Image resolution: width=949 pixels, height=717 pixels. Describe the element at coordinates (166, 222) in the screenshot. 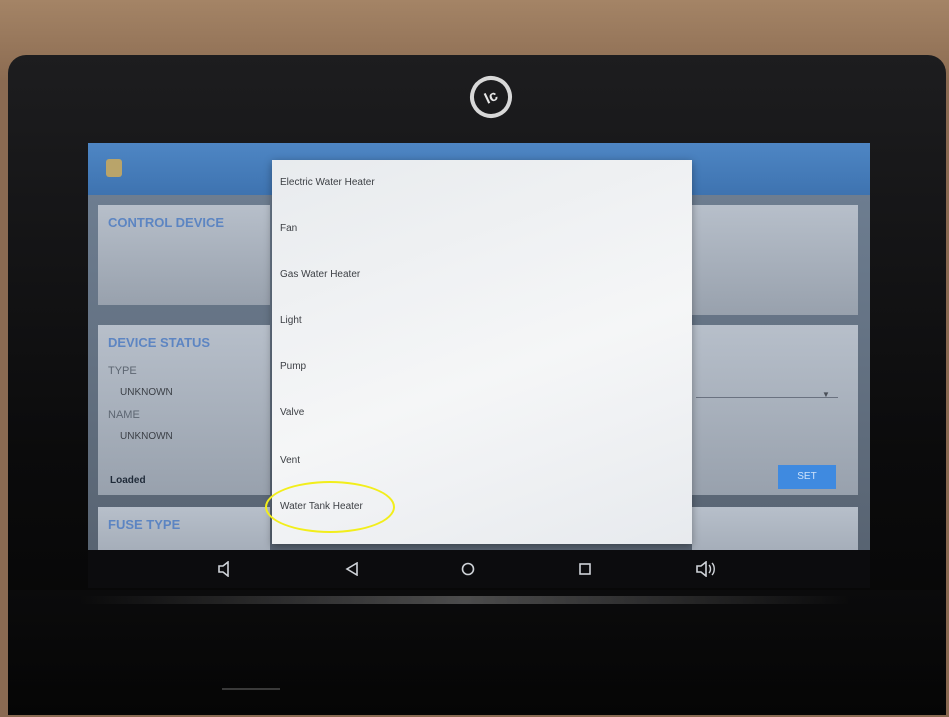

I see `control-device-title: CONTROL DEVICE` at that location.